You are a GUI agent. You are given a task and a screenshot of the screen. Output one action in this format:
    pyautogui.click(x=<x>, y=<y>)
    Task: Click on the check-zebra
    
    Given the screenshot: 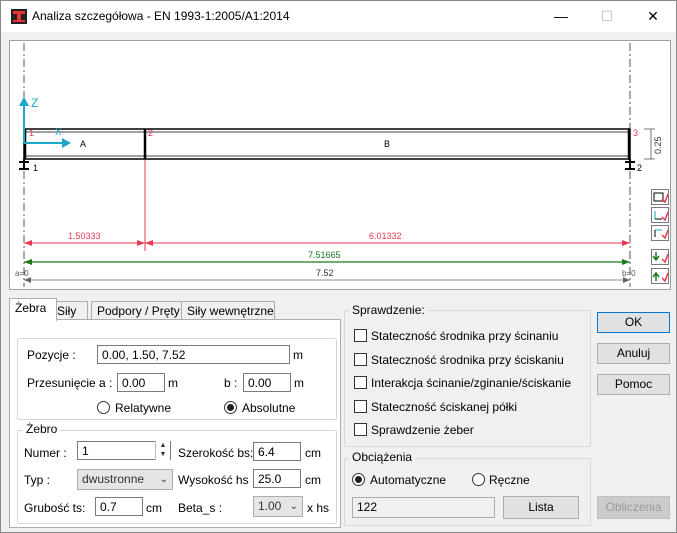 What is the action you would take?
    pyautogui.click(x=360, y=429)
    